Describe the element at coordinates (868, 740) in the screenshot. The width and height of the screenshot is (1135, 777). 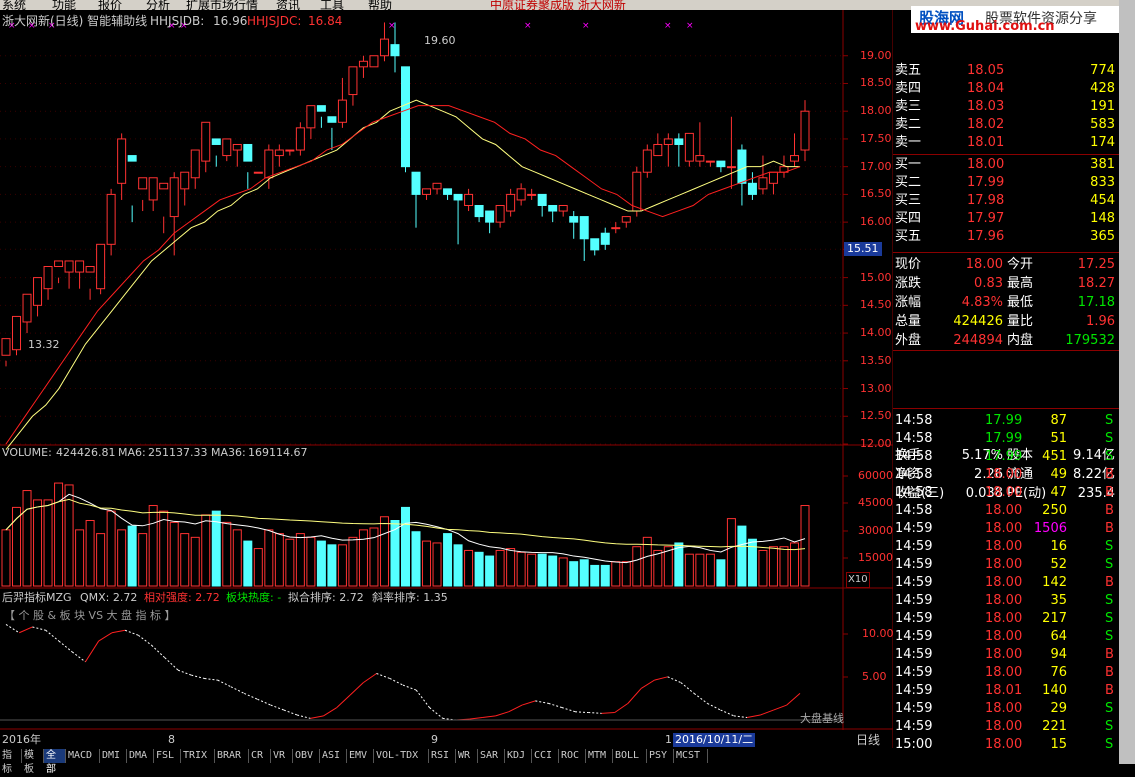
I see `period-label: 日线` at that location.